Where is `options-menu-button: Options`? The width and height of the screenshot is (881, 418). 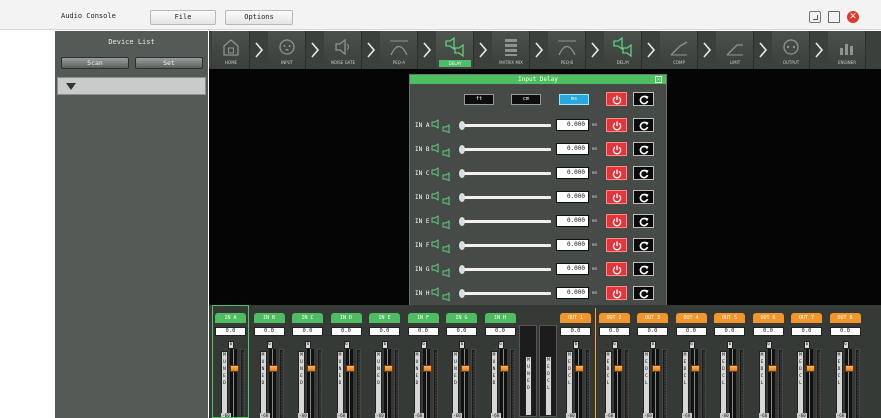
options-menu-button: Options is located at coordinates (259, 17).